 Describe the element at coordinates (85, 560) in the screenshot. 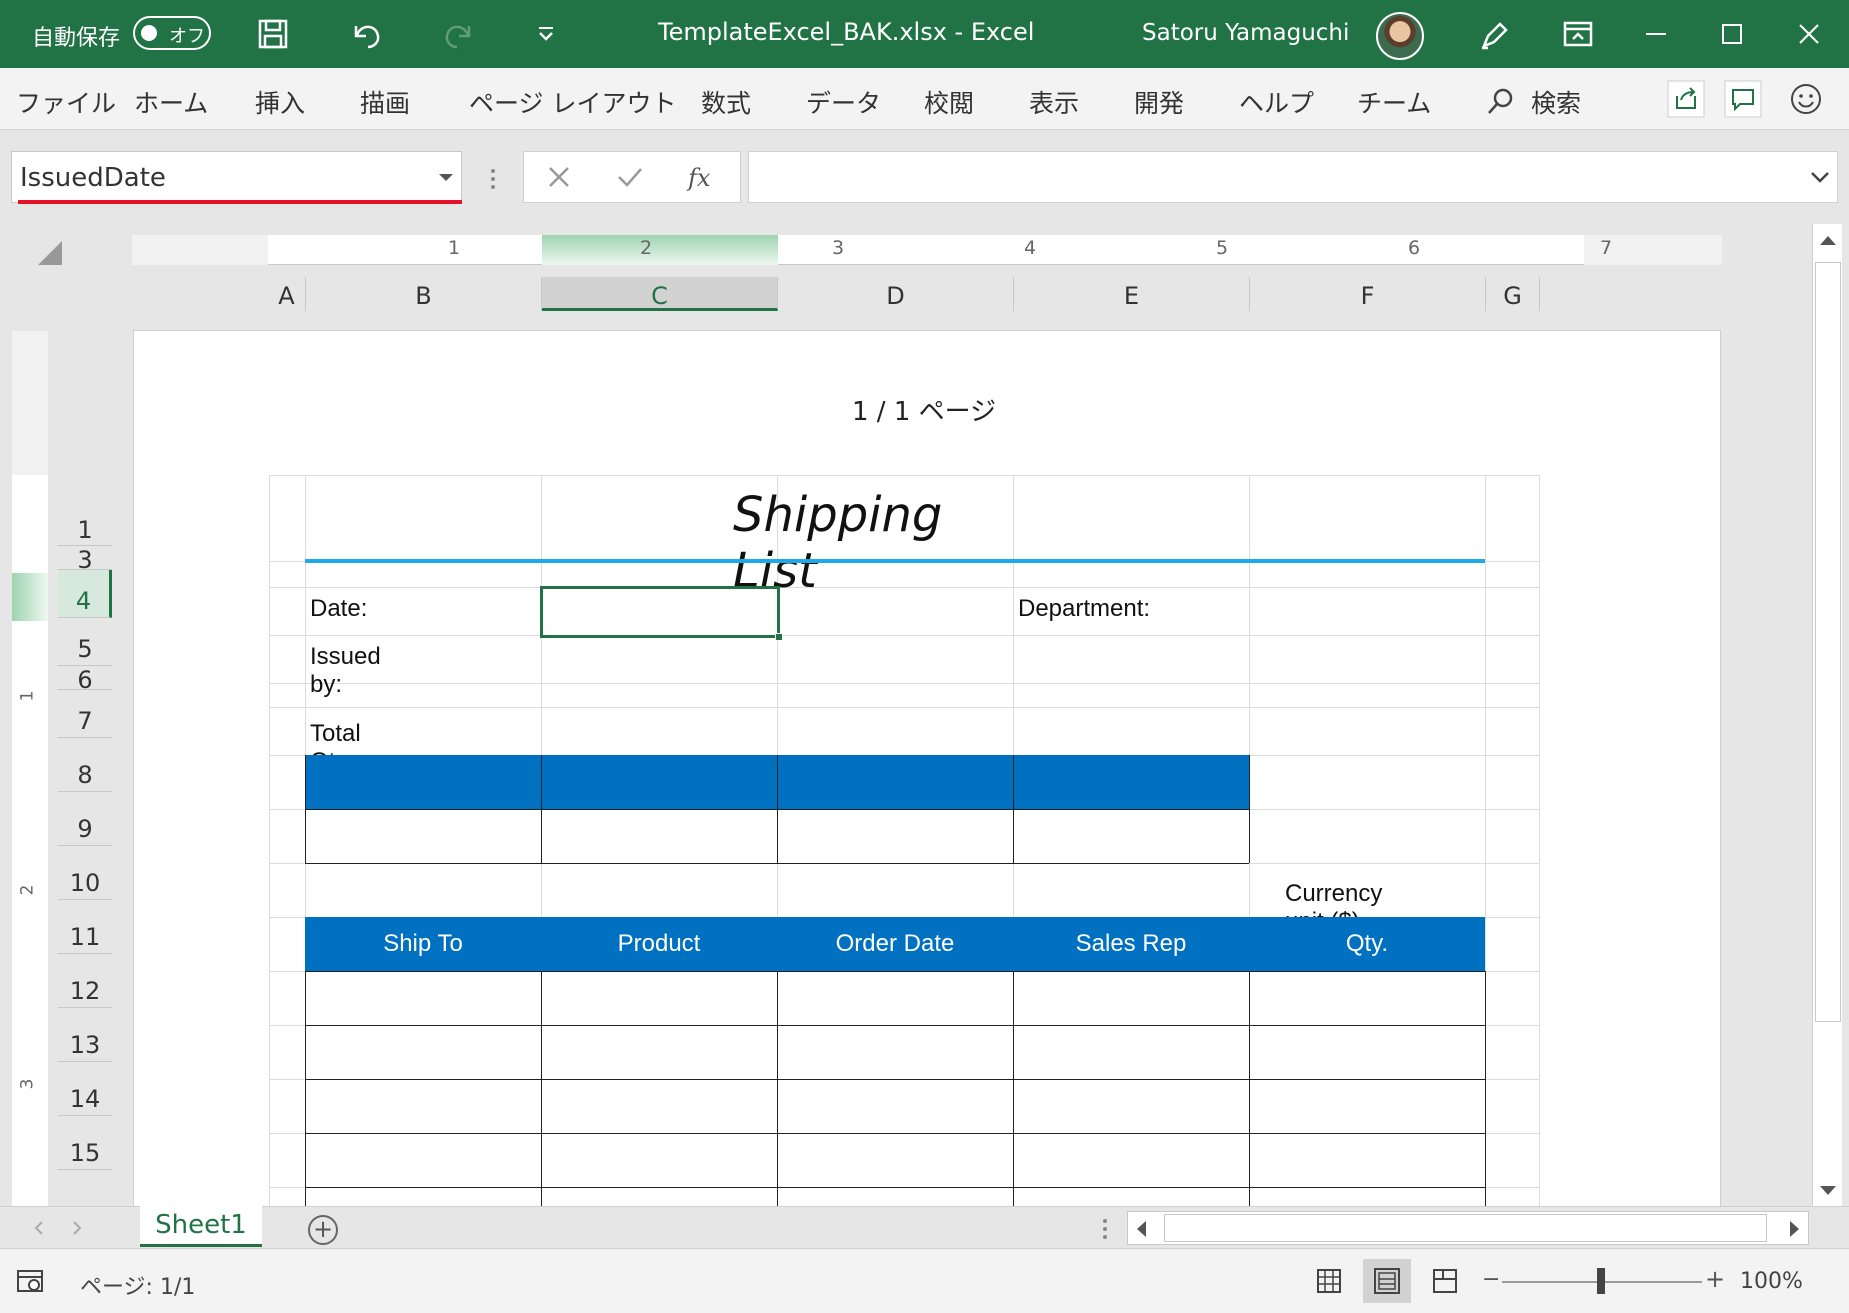

I see `row-header: 3` at that location.